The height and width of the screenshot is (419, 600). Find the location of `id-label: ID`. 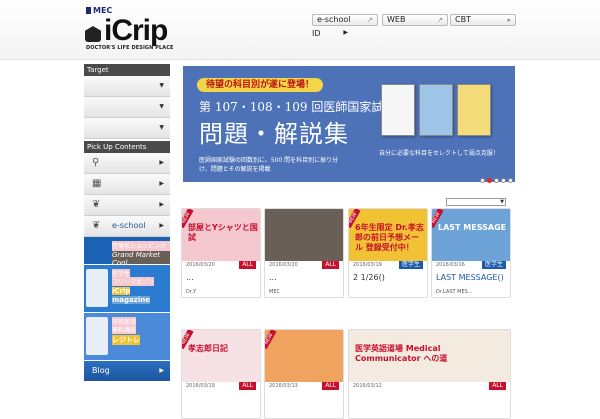

id-label: ID is located at coordinates (316, 33).